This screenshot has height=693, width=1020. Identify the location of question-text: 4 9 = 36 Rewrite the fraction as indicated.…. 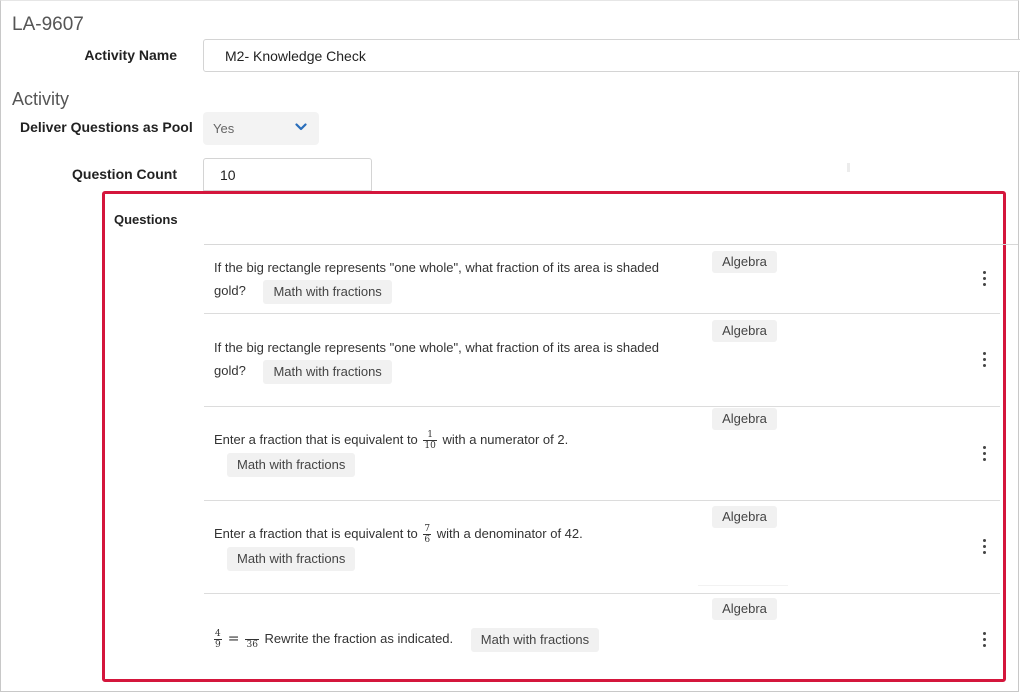
(474, 639).